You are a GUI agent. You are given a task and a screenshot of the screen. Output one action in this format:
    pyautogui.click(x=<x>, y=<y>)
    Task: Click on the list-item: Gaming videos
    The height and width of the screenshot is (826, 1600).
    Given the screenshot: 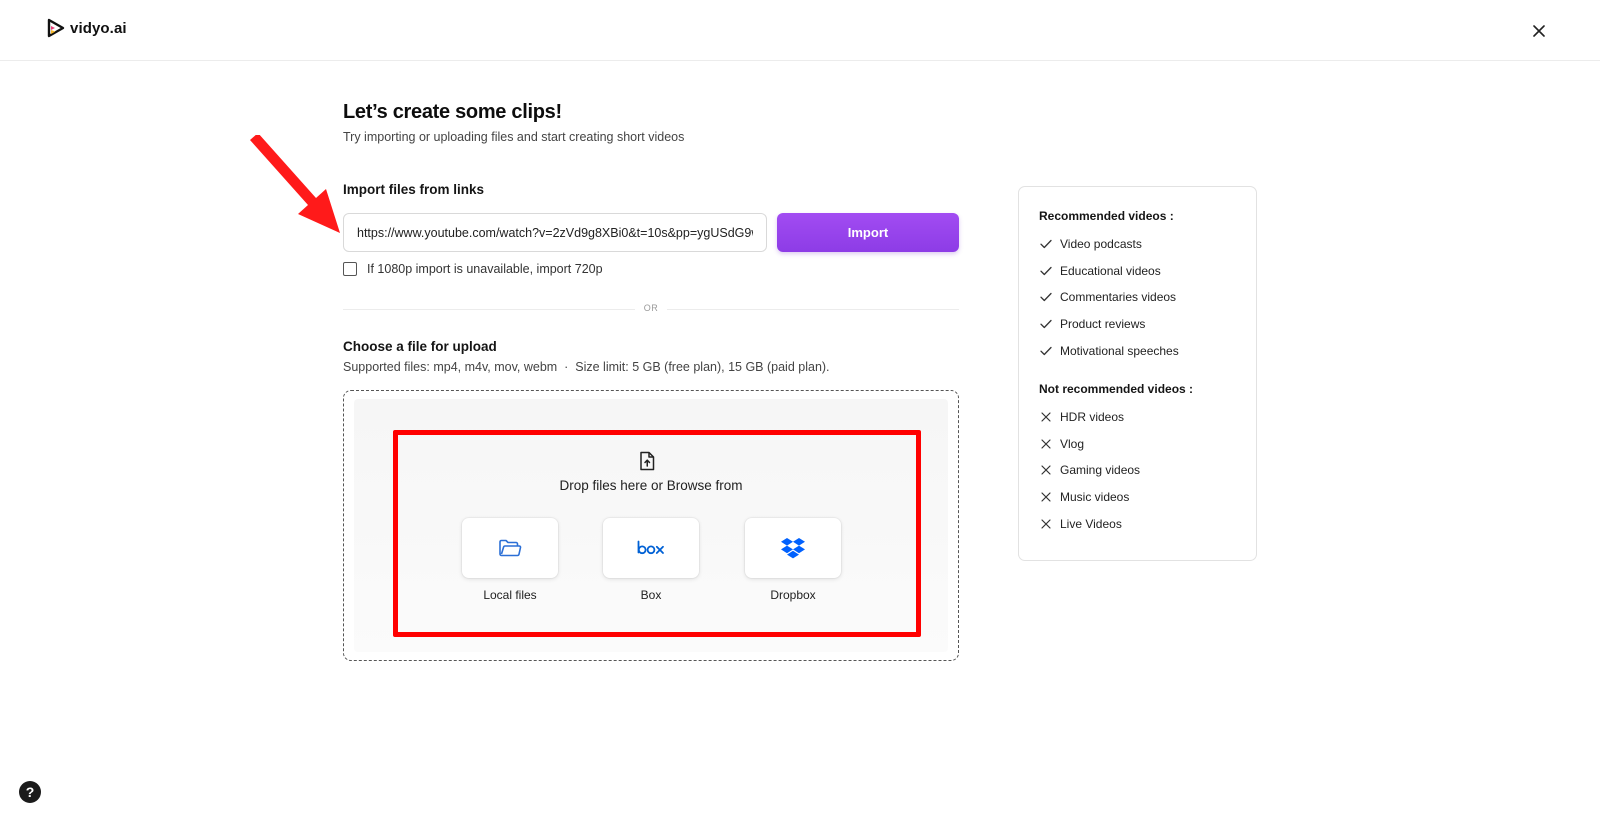 What is the action you would take?
    pyautogui.click(x=1089, y=470)
    